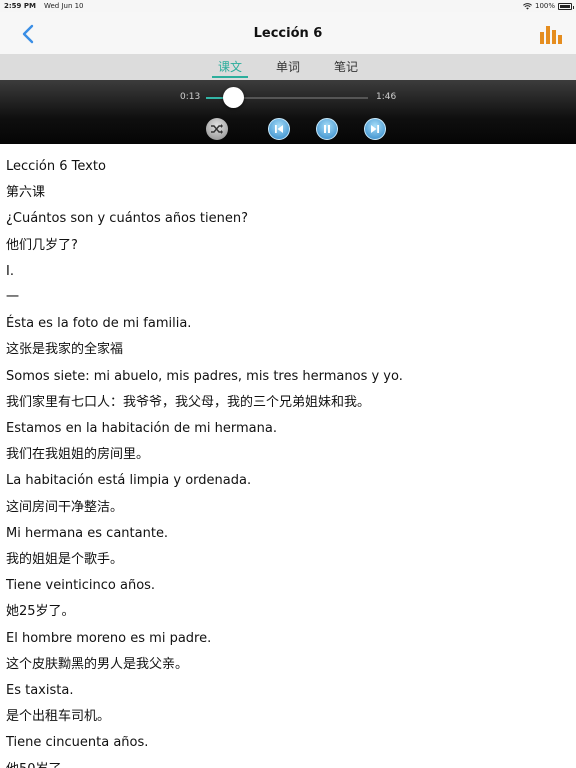 This screenshot has width=576, height=768. I want to click on text-line: 我们在我姐姐的房间里。, so click(78, 455).